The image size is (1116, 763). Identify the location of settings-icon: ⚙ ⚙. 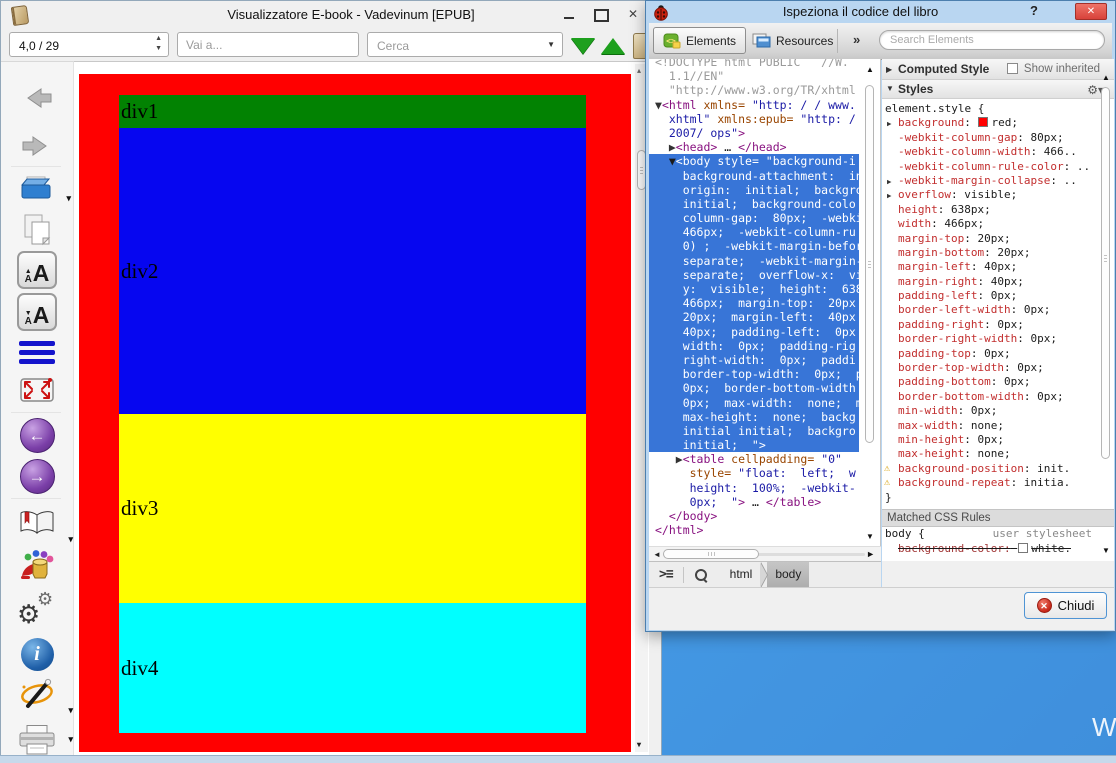
(37, 609).